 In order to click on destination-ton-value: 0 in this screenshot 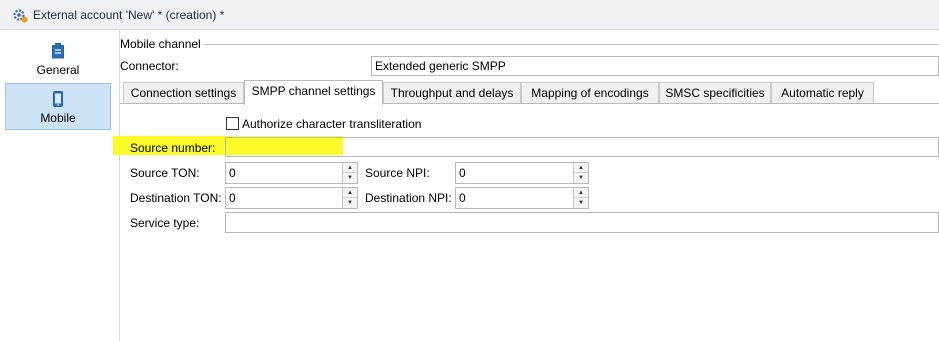, I will do `click(232, 198)`.